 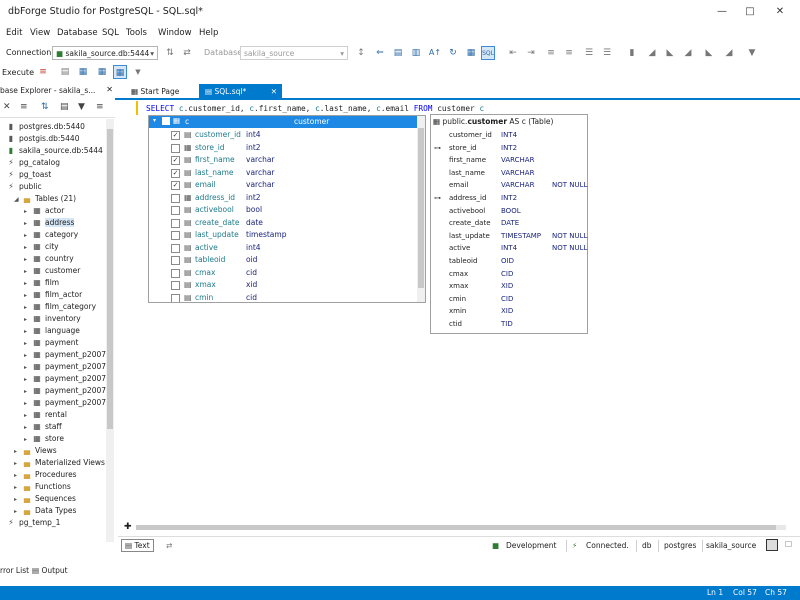 What do you see at coordinates (488, 53) in the screenshot?
I see `sql-mode-icon: SQL` at bounding box center [488, 53].